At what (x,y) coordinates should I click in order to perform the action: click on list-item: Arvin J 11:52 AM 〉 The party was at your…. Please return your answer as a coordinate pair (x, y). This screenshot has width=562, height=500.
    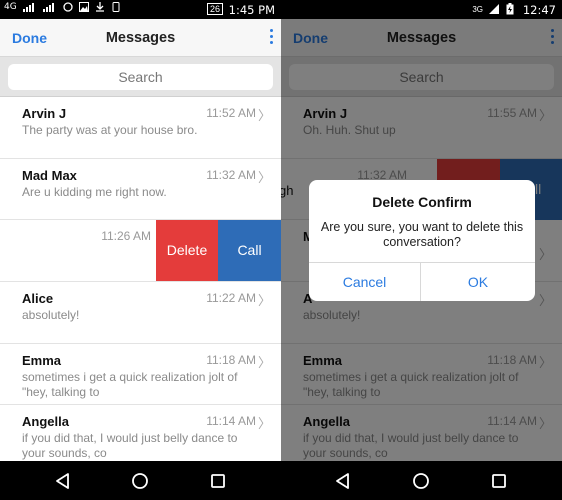
    Looking at the image, I should click on (140, 128).